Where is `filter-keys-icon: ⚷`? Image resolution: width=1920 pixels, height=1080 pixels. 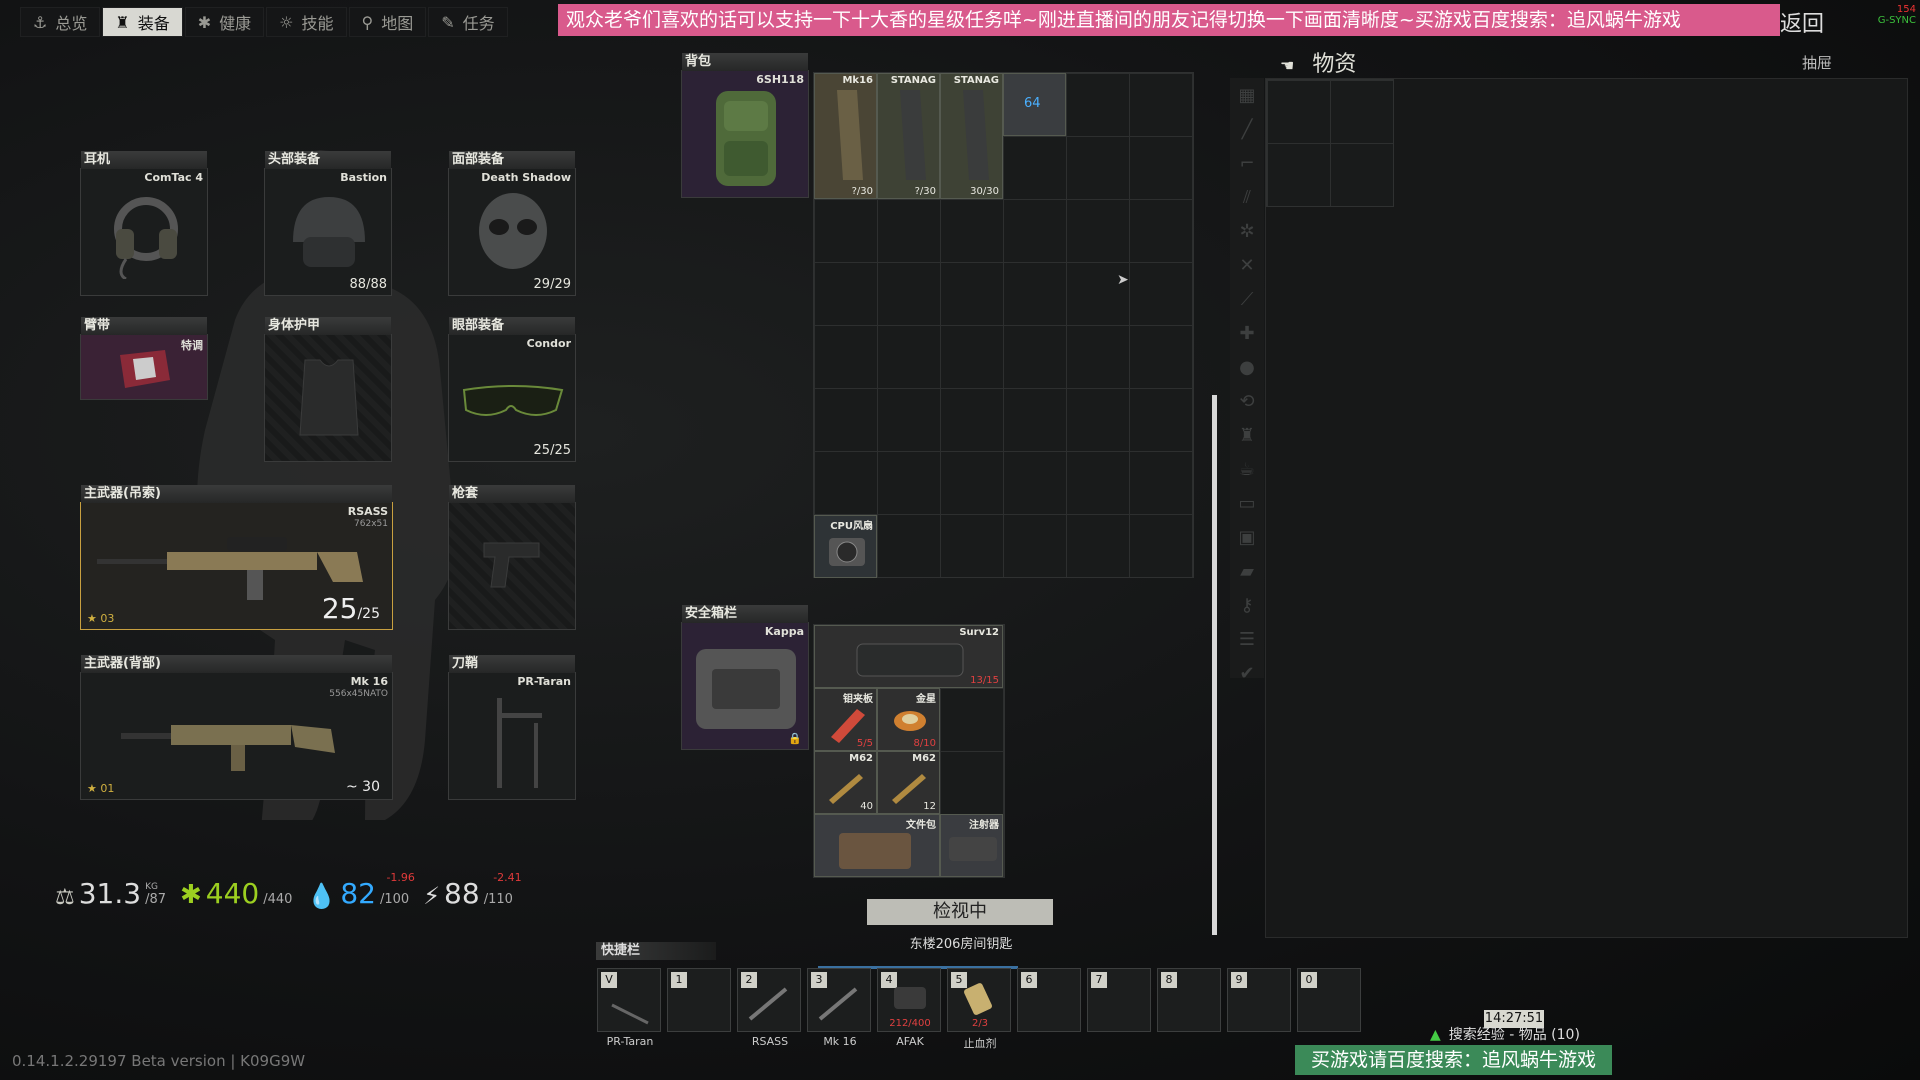 filter-keys-icon: ⚷ is located at coordinates (1247, 605).